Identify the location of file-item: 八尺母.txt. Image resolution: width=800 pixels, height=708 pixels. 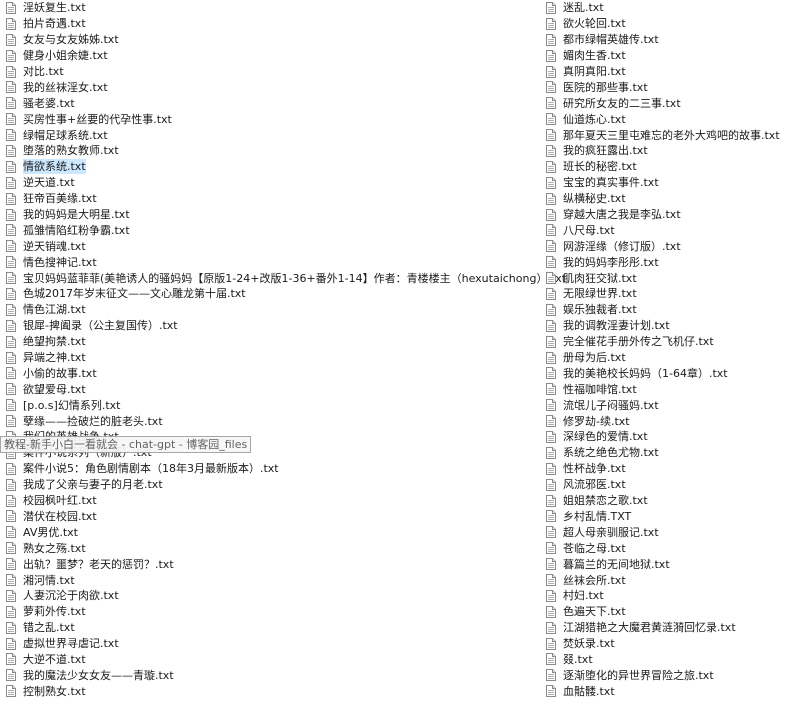
(673, 230).